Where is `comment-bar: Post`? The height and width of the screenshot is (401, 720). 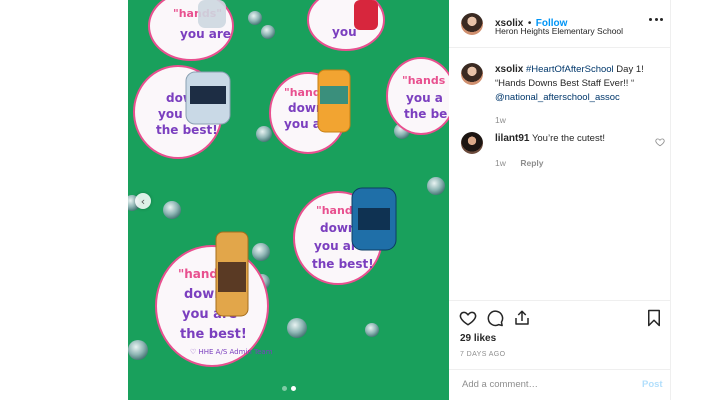
comment-bar: Post is located at coordinates (560, 385).